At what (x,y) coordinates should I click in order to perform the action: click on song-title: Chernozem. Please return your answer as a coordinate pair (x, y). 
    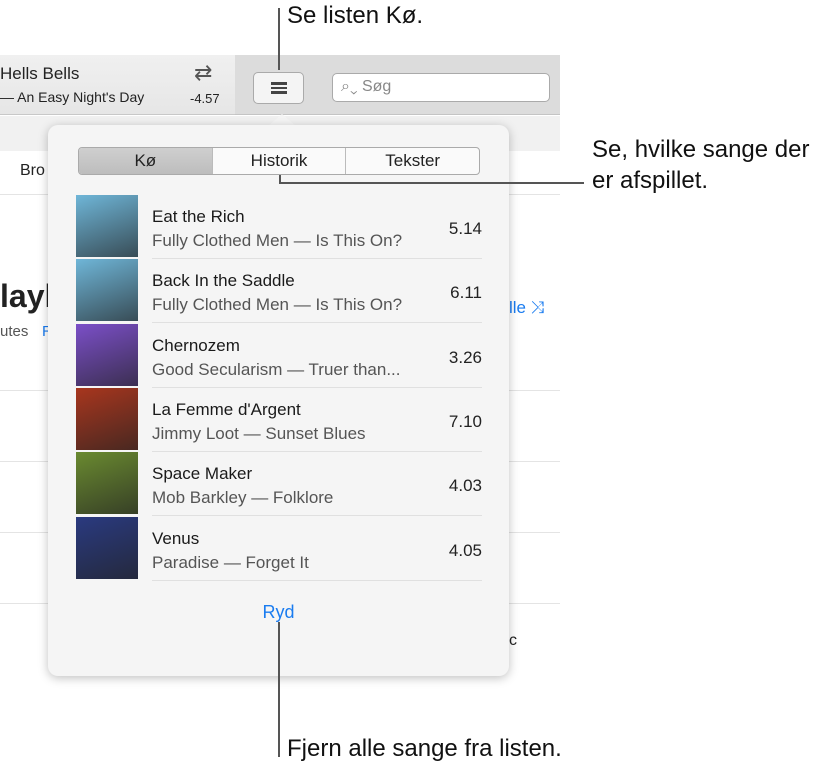
    Looking at the image, I should click on (196, 345).